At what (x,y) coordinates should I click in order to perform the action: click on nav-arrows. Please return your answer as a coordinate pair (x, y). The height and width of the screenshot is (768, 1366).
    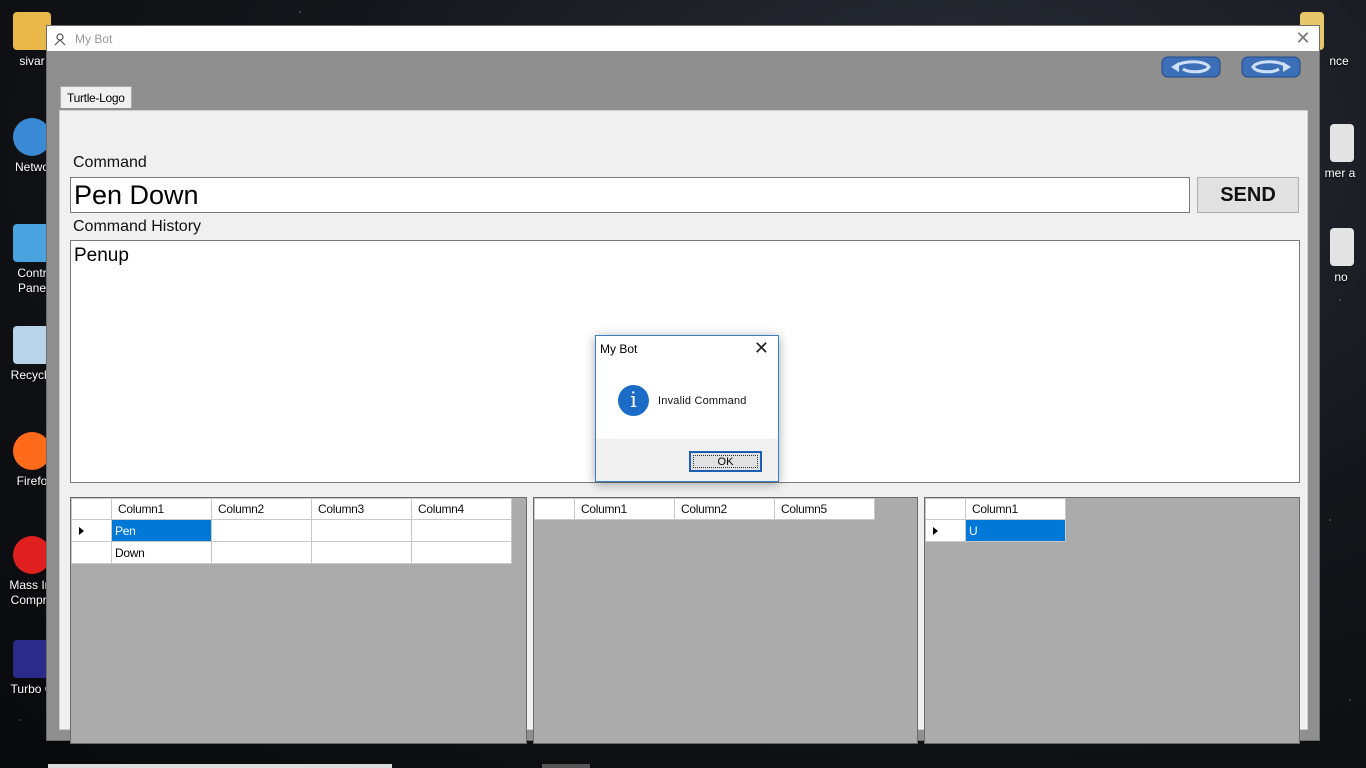
    Looking at the image, I should click on (1231, 67).